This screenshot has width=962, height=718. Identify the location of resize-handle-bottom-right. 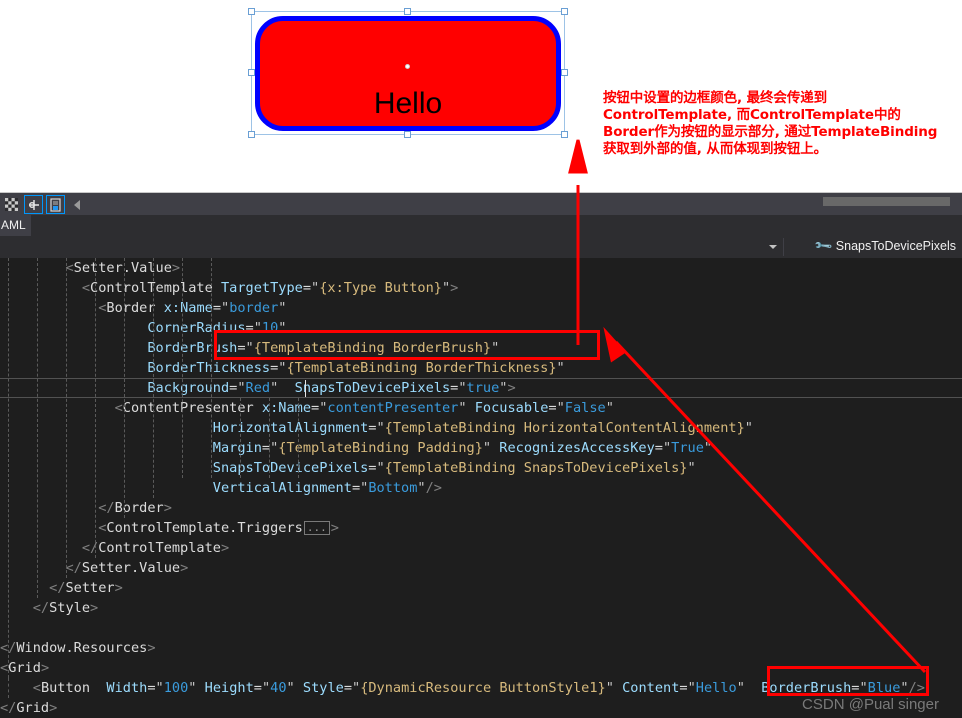
(564, 134).